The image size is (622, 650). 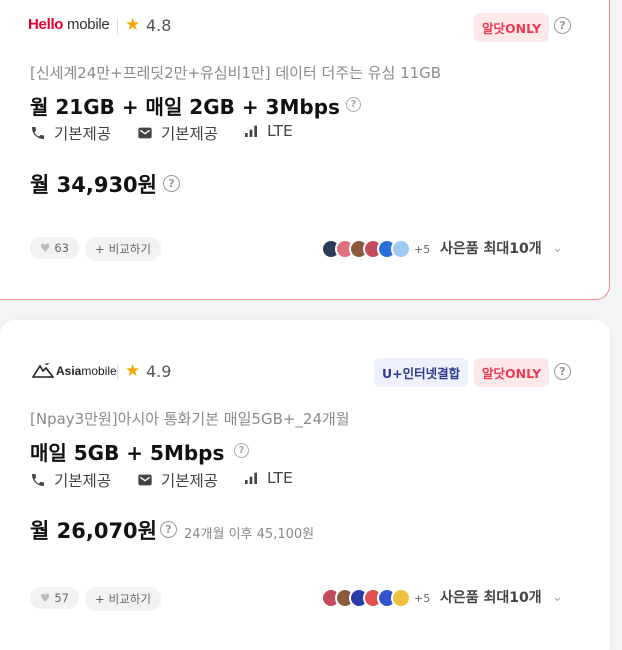 I want to click on like-button: ♥ 57, so click(x=54, y=598).